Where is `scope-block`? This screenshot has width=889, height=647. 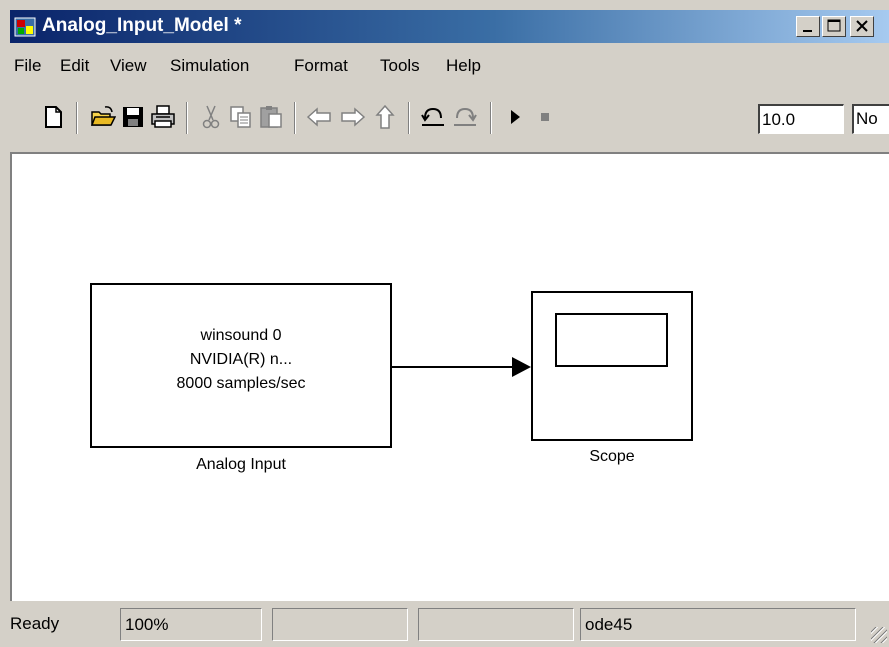 scope-block is located at coordinates (612, 366).